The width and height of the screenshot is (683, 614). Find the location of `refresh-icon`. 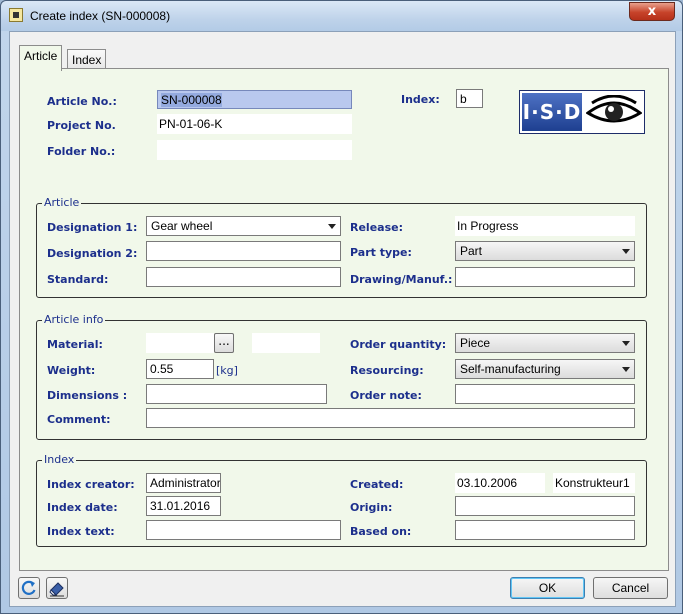

refresh-icon is located at coordinates (28, 587).